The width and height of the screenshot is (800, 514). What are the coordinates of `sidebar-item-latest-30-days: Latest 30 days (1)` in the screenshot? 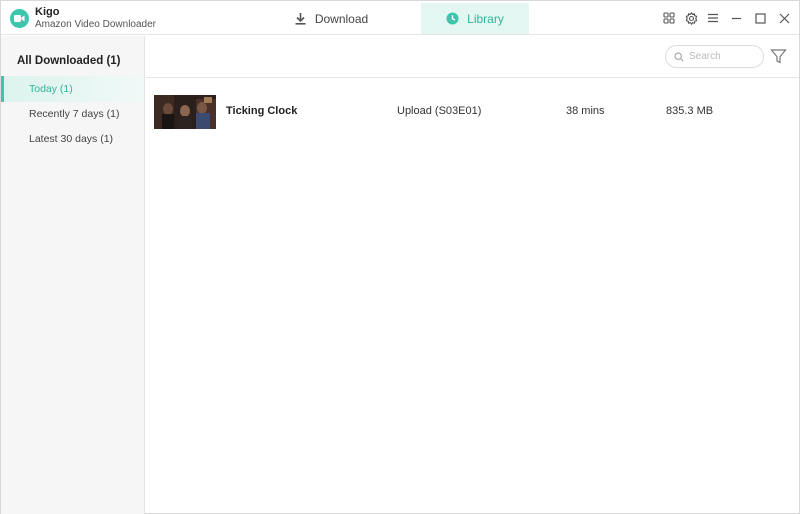 It's located at (72, 139).